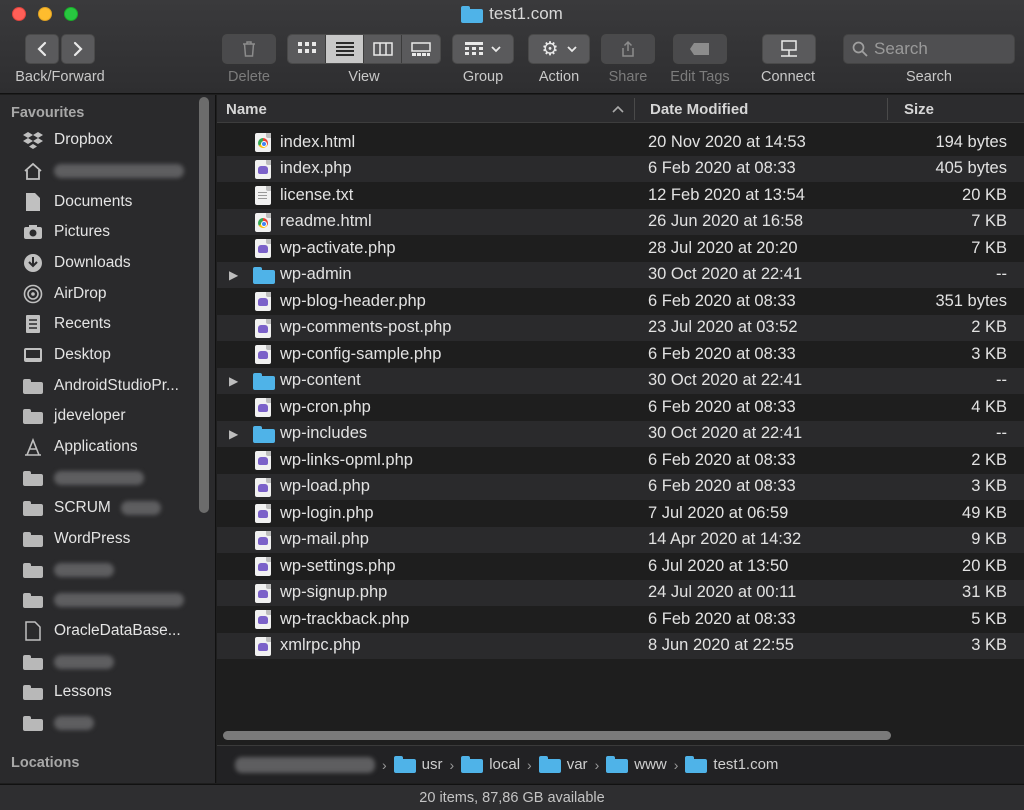 The width and height of the screenshot is (1024, 810). I want to click on sidebar-item-jdeveloper: jdeveloper, so click(108, 416).